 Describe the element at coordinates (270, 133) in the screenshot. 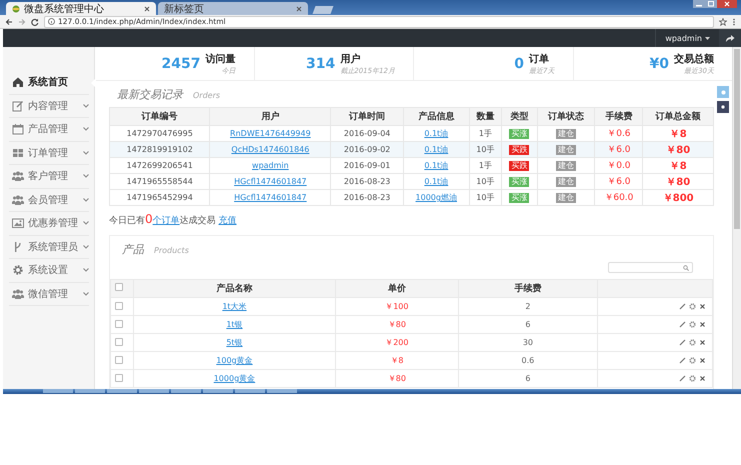

I see `user-link: RnDWE1476449949` at that location.